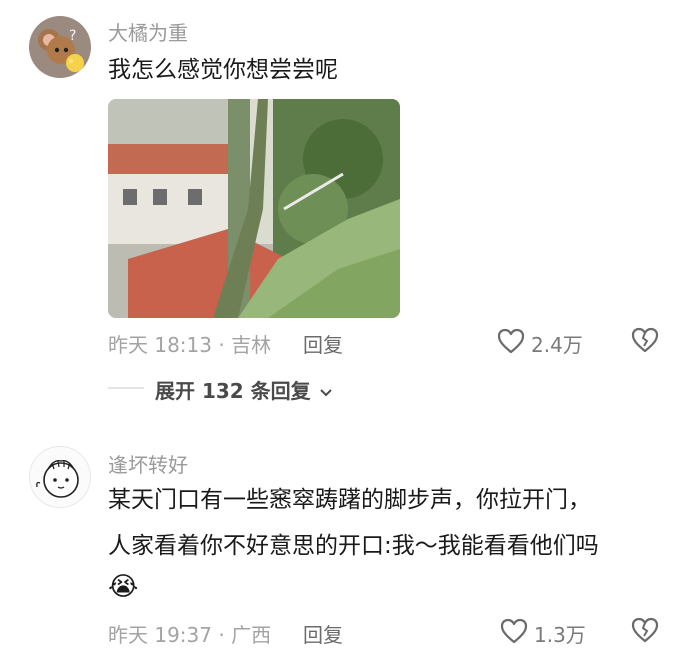  What do you see at coordinates (557, 345) in the screenshot?
I see `like-count: 2.4万` at bounding box center [557, 345].